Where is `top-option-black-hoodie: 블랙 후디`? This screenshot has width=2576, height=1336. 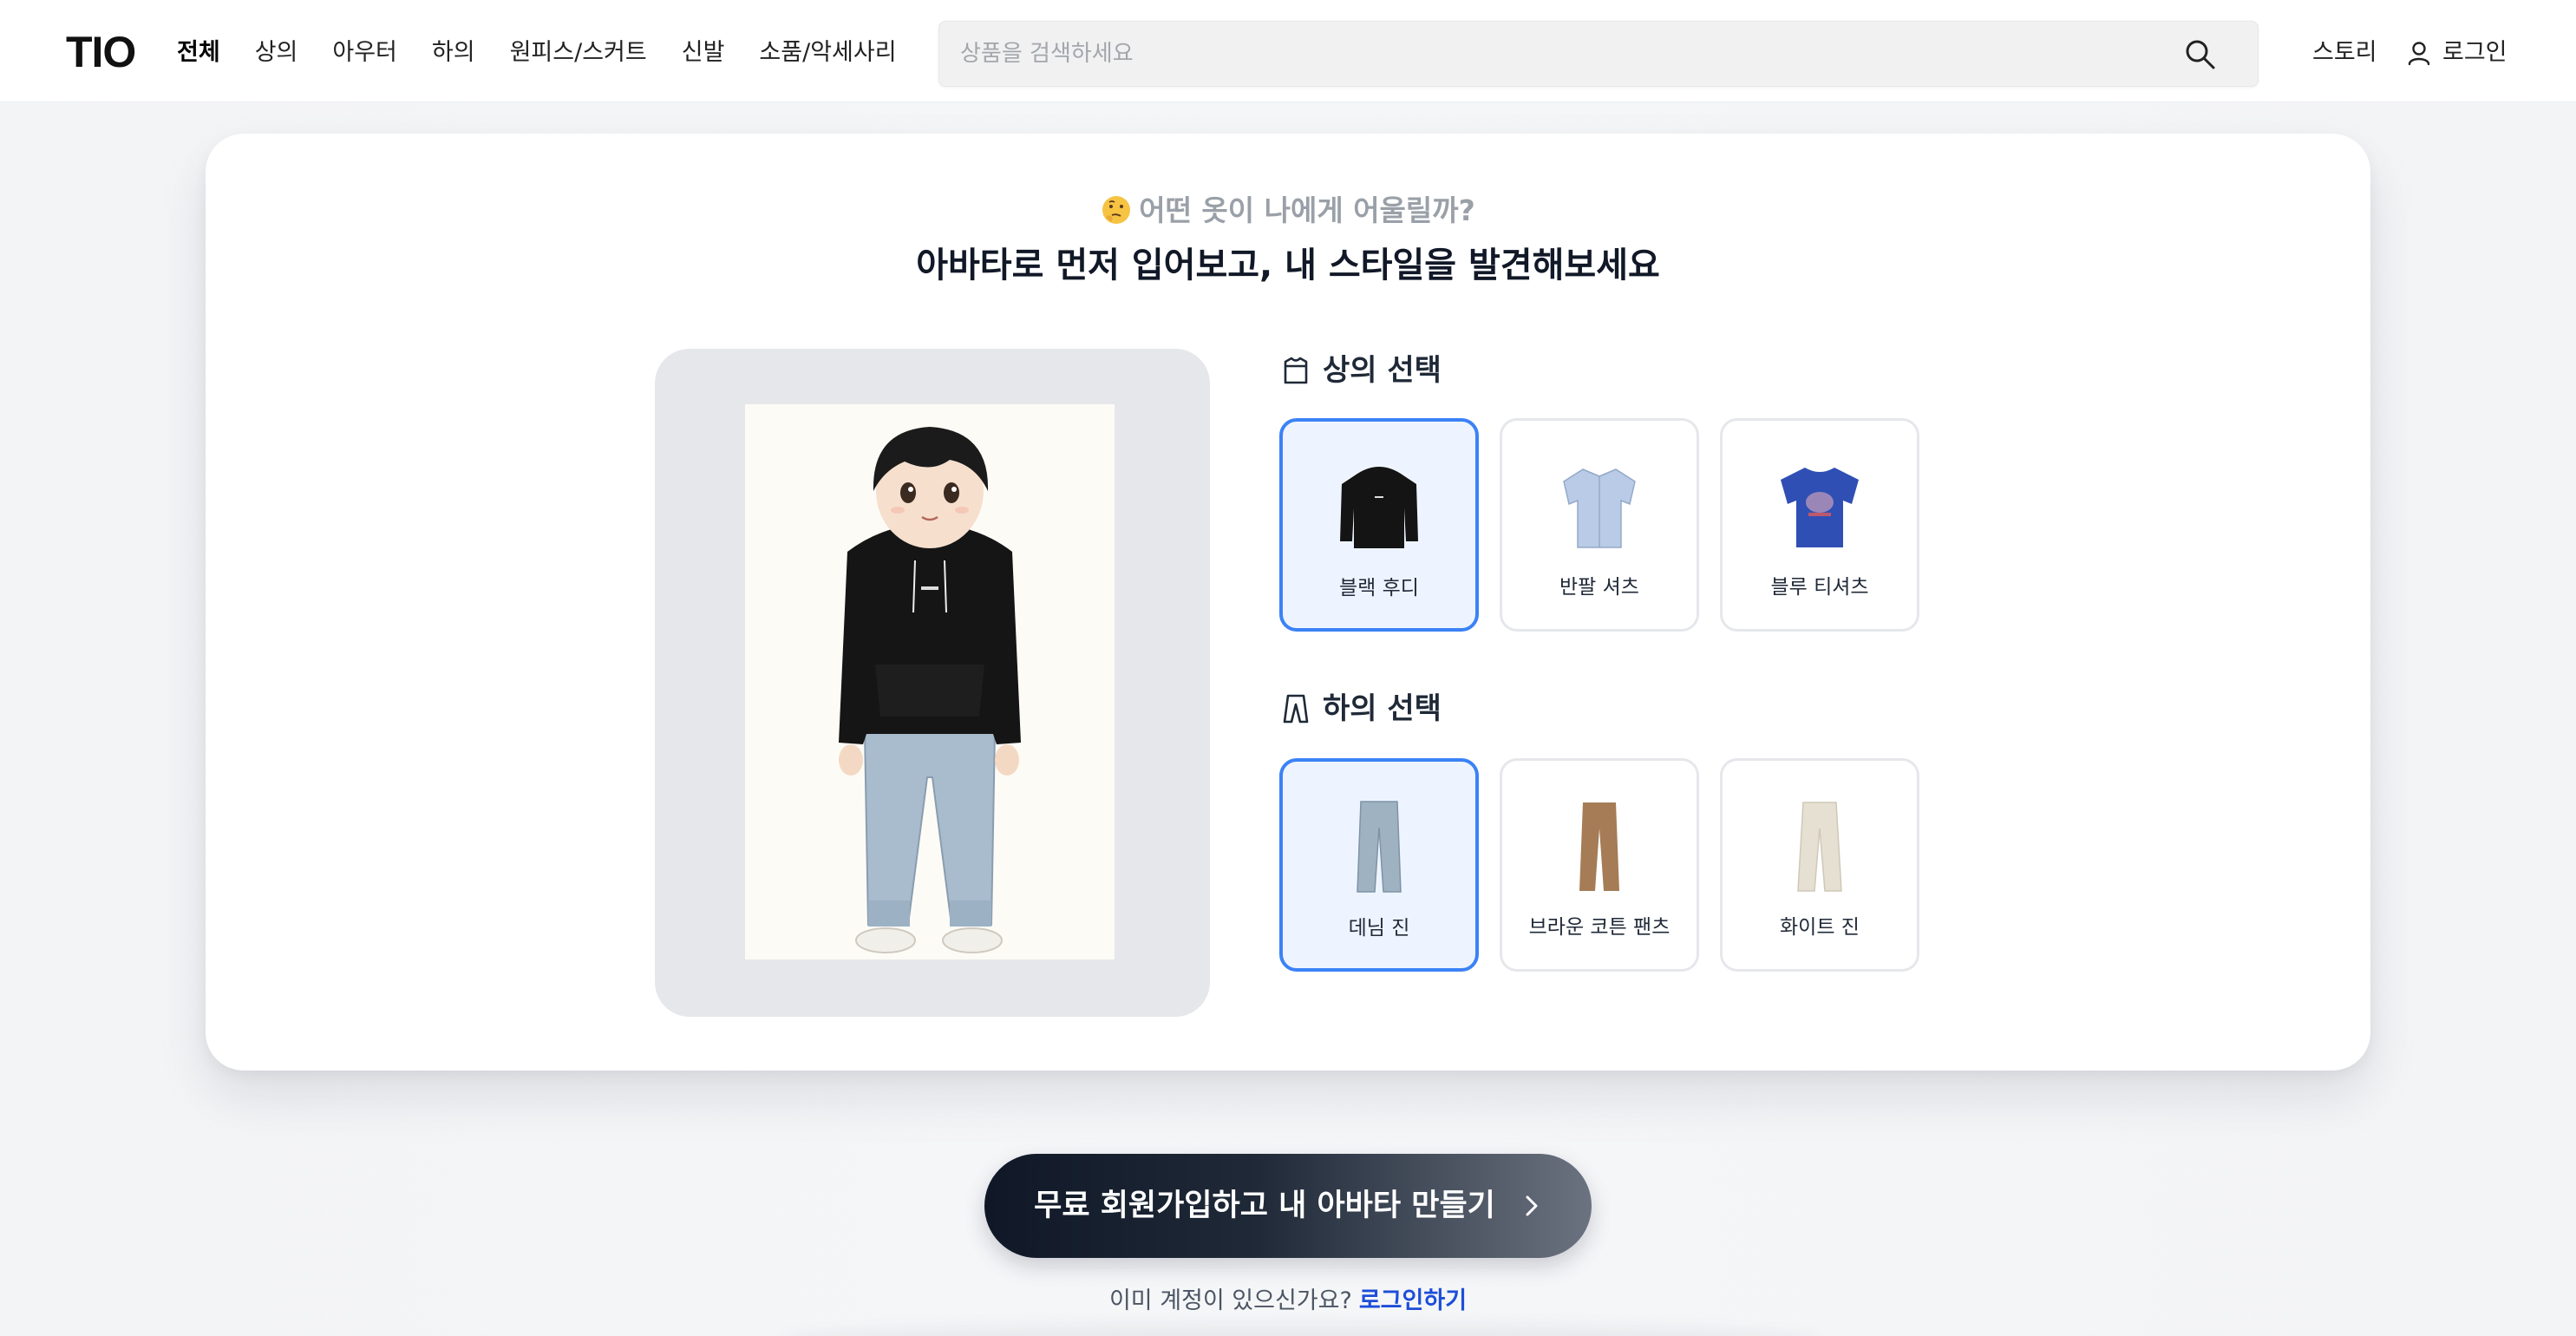 top-option-black-hoodie: 블랙 후디 is located at coordinates (1379, 525).